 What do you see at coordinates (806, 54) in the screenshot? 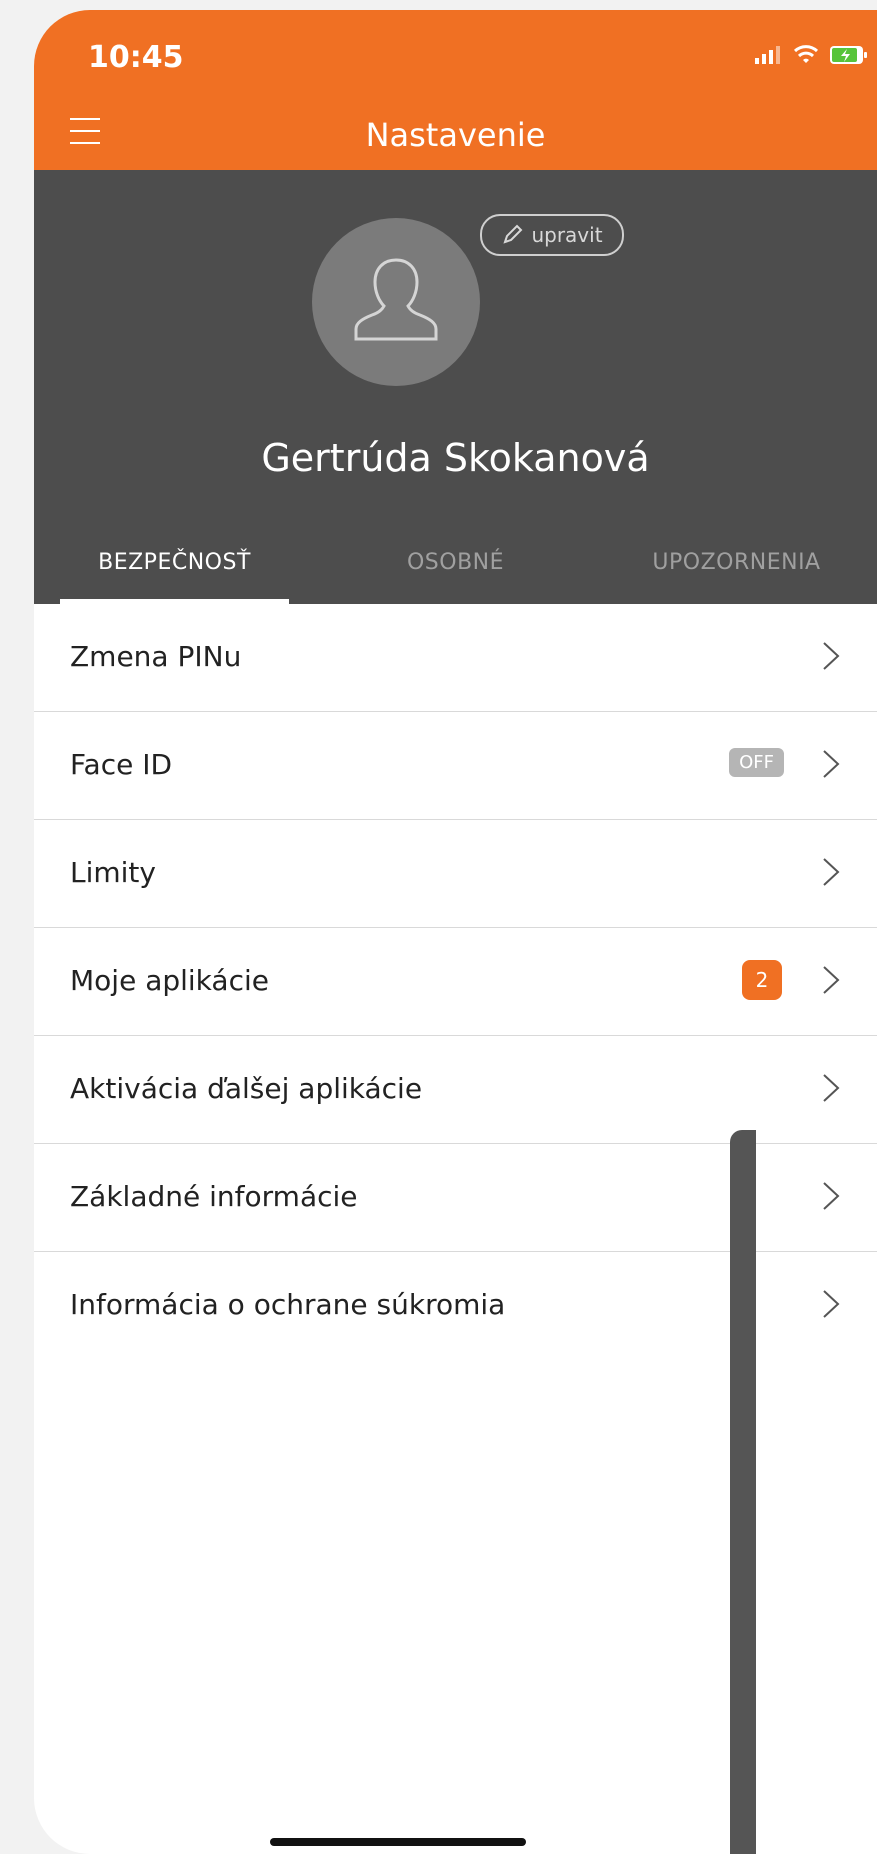
I see `wifi-icon` at bounding box center [806, 54].